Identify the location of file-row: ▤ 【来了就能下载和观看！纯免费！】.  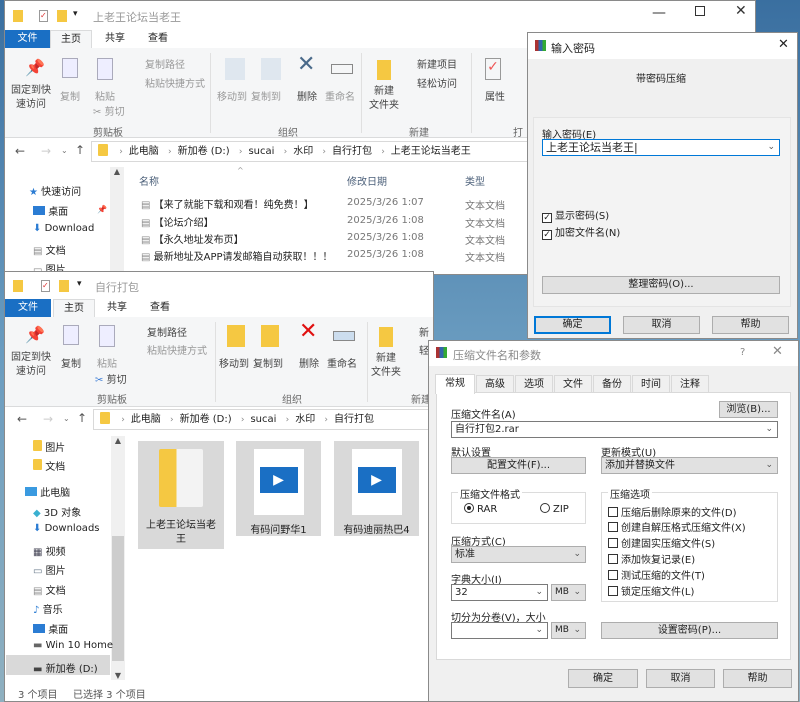
(227, 203).